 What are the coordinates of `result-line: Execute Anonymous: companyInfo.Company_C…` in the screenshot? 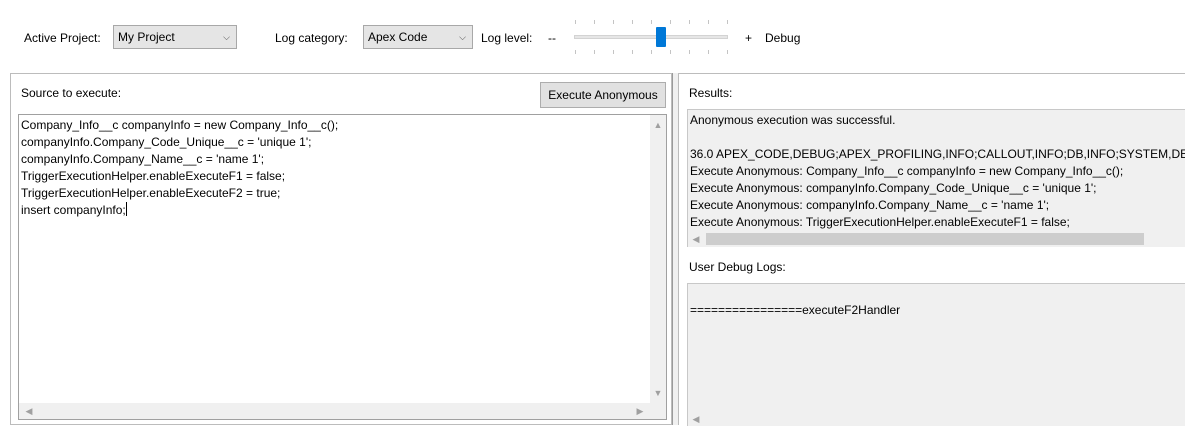 It's located at (893, 188).